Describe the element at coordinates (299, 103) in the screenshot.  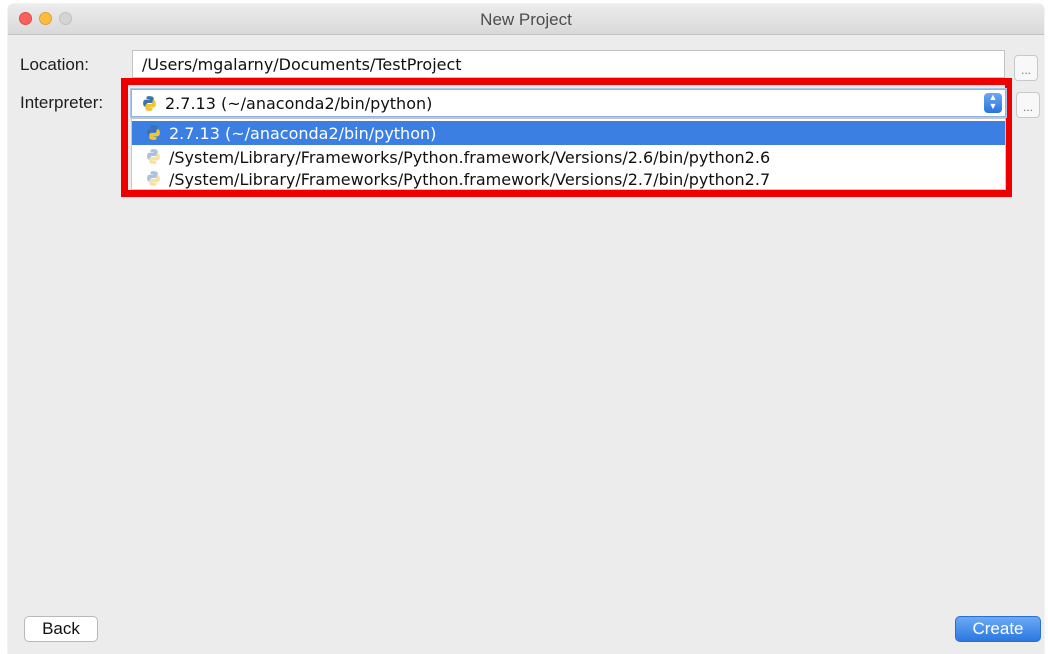
I see `interpreter-selected-value: 2.7.13 (~/anaconda2/bin/python)` at that location.